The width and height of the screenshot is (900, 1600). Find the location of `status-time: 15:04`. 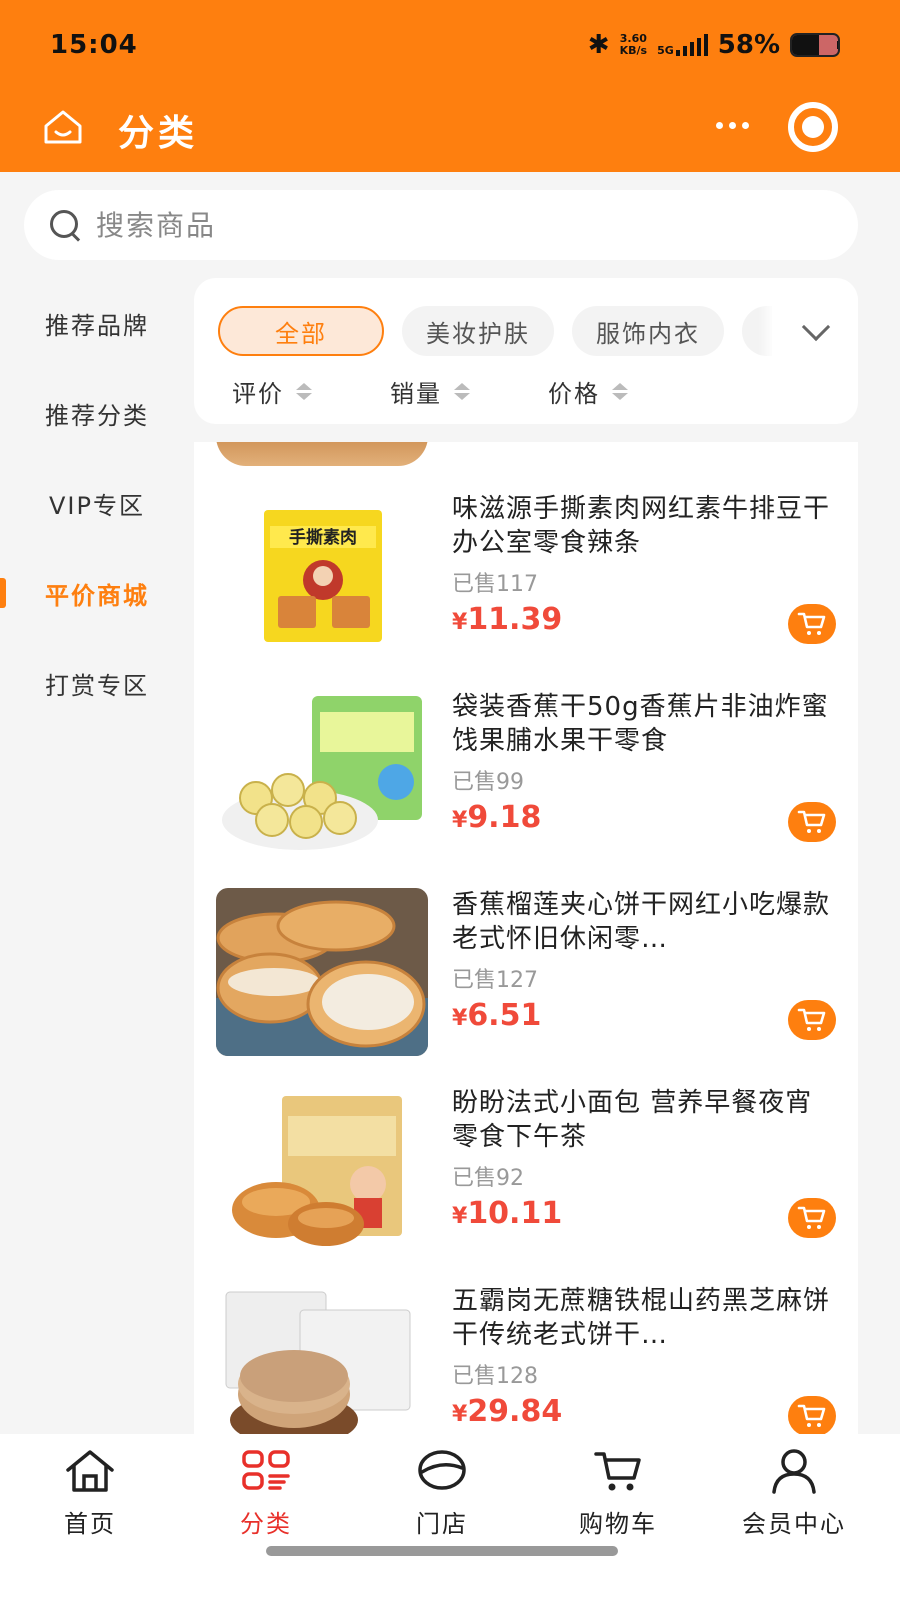

status-time: 15:04 is located at coordinates (94, 45).